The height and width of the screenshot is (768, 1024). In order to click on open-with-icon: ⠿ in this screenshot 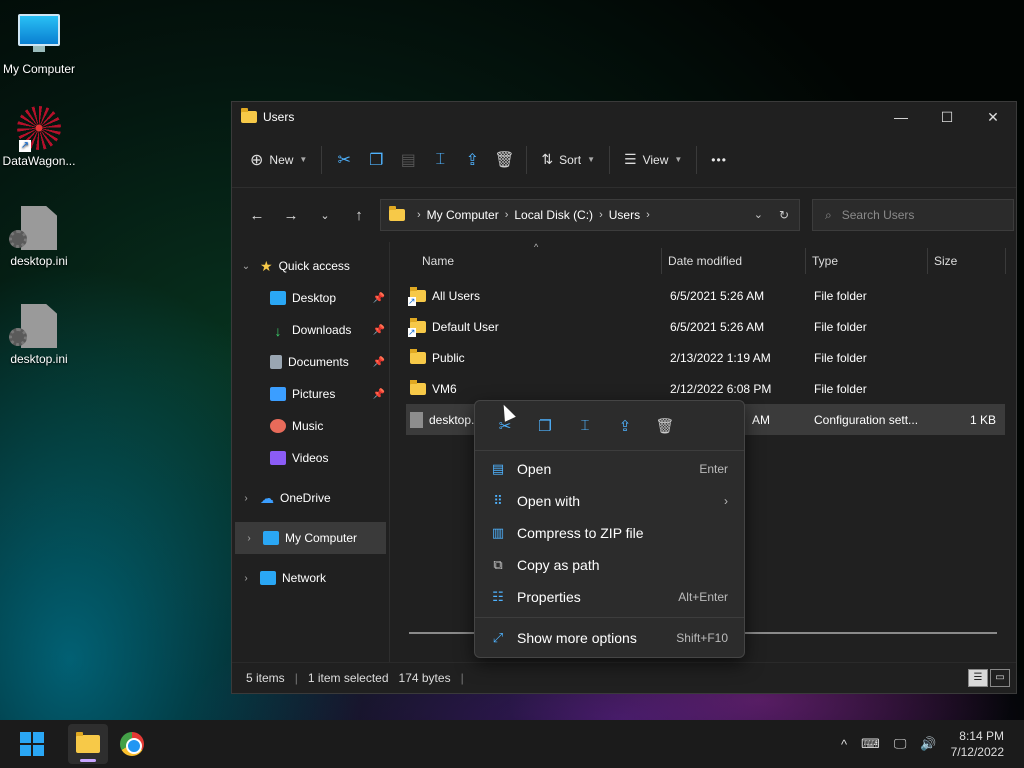, I will do `click(498, 500)`.